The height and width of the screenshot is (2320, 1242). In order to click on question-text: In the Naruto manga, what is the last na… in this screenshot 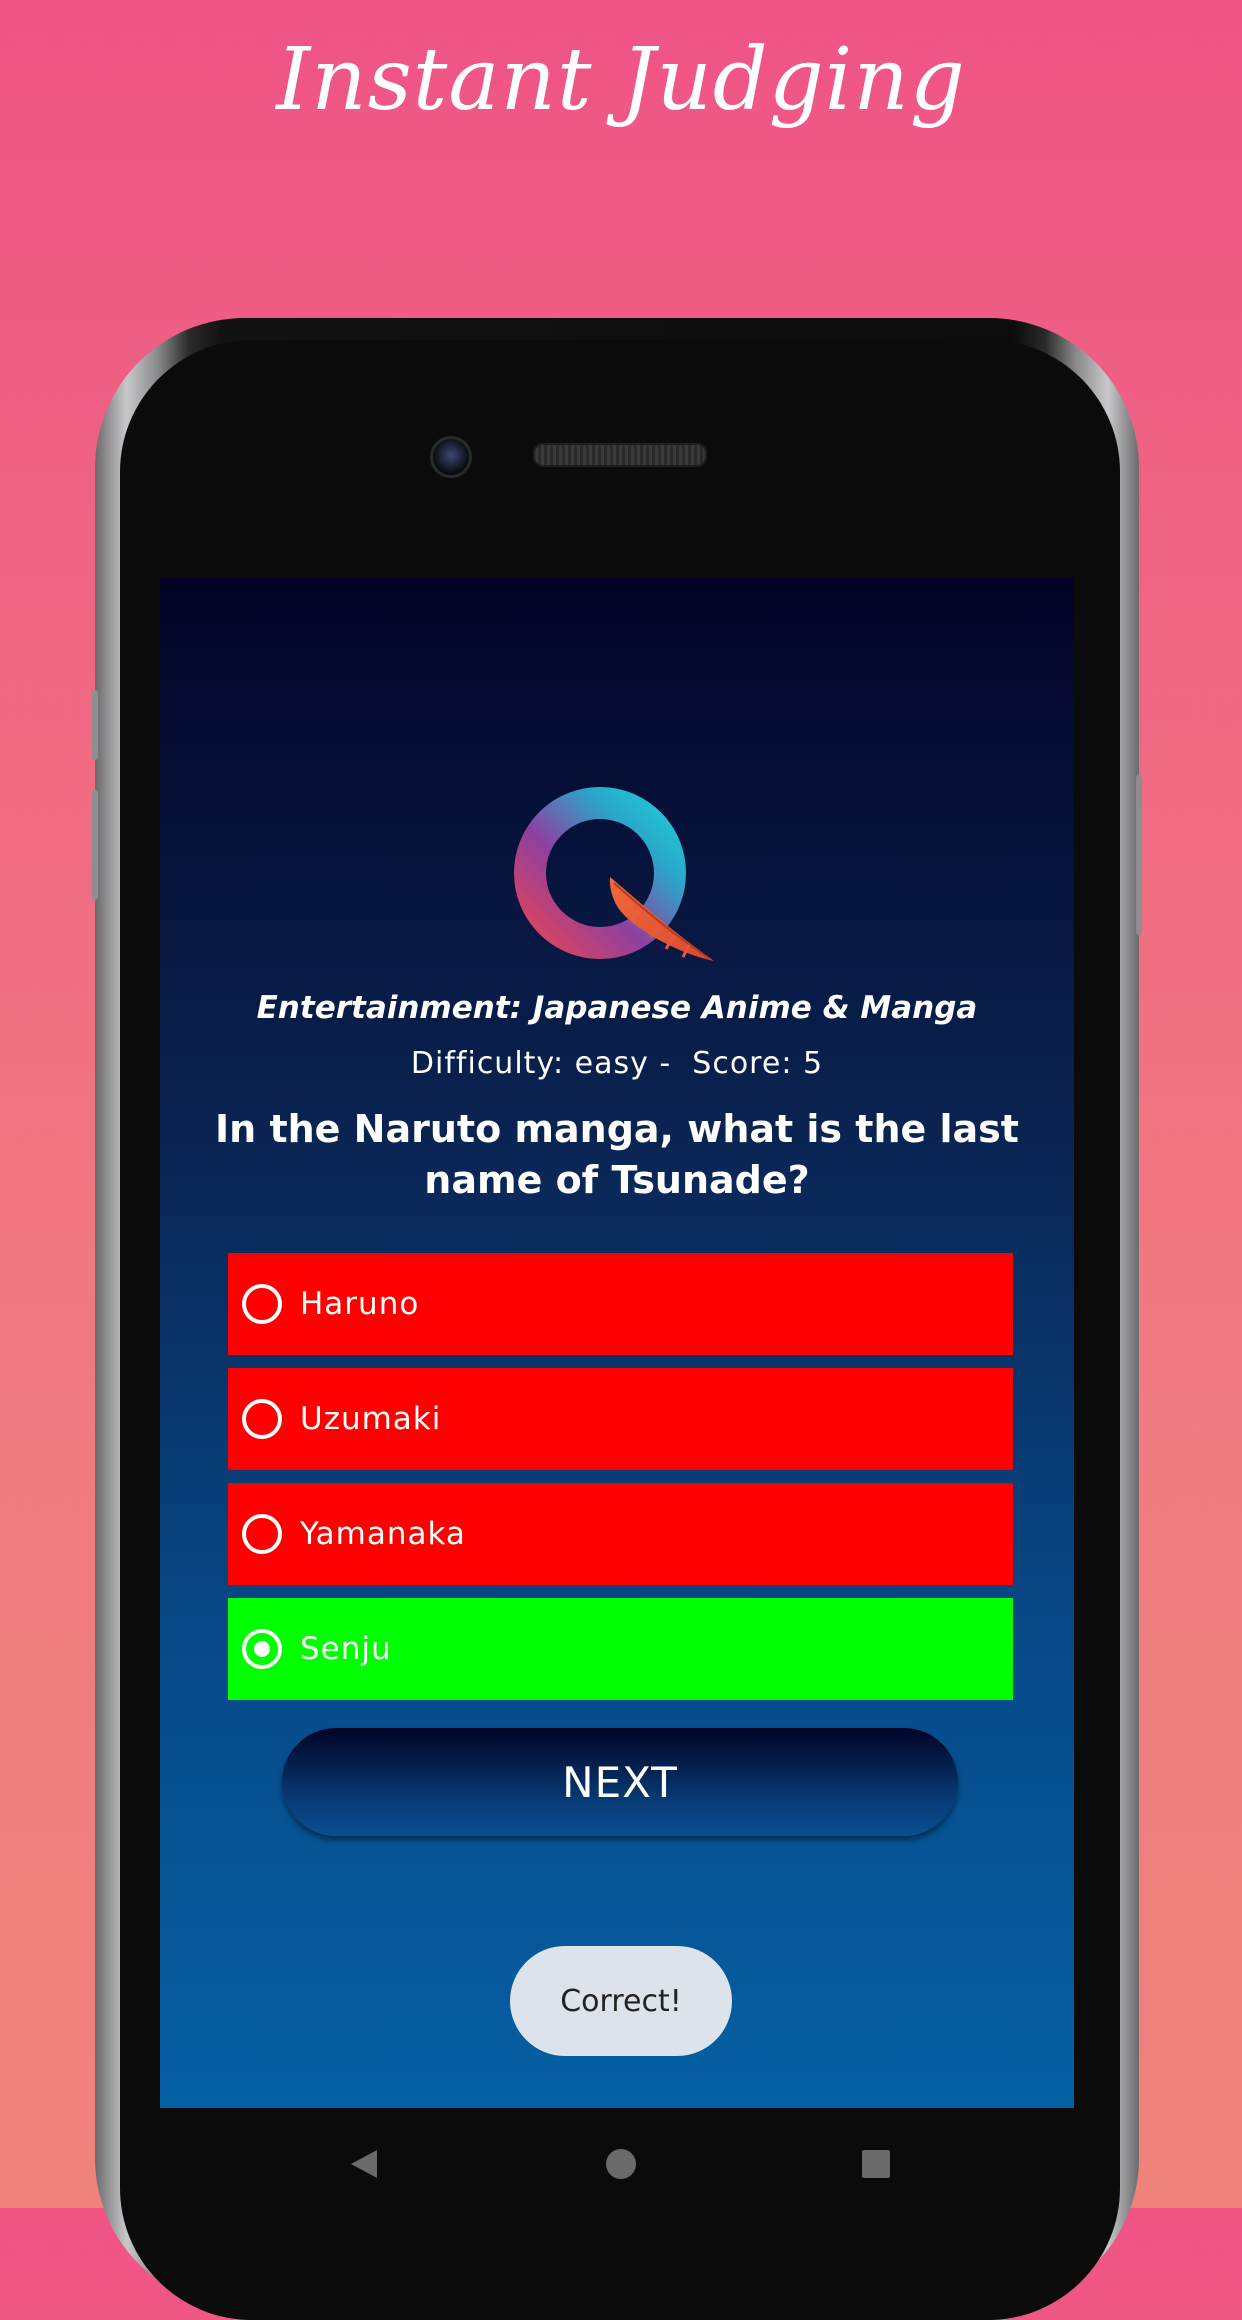, I will do `click(617, 1154)`.